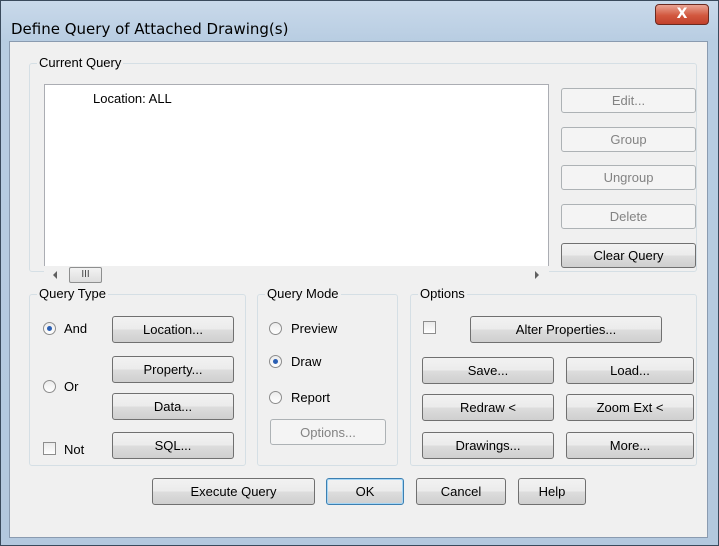 This screenshot has height=546, width=719. I want to click on report-radio, so click(275, 397).